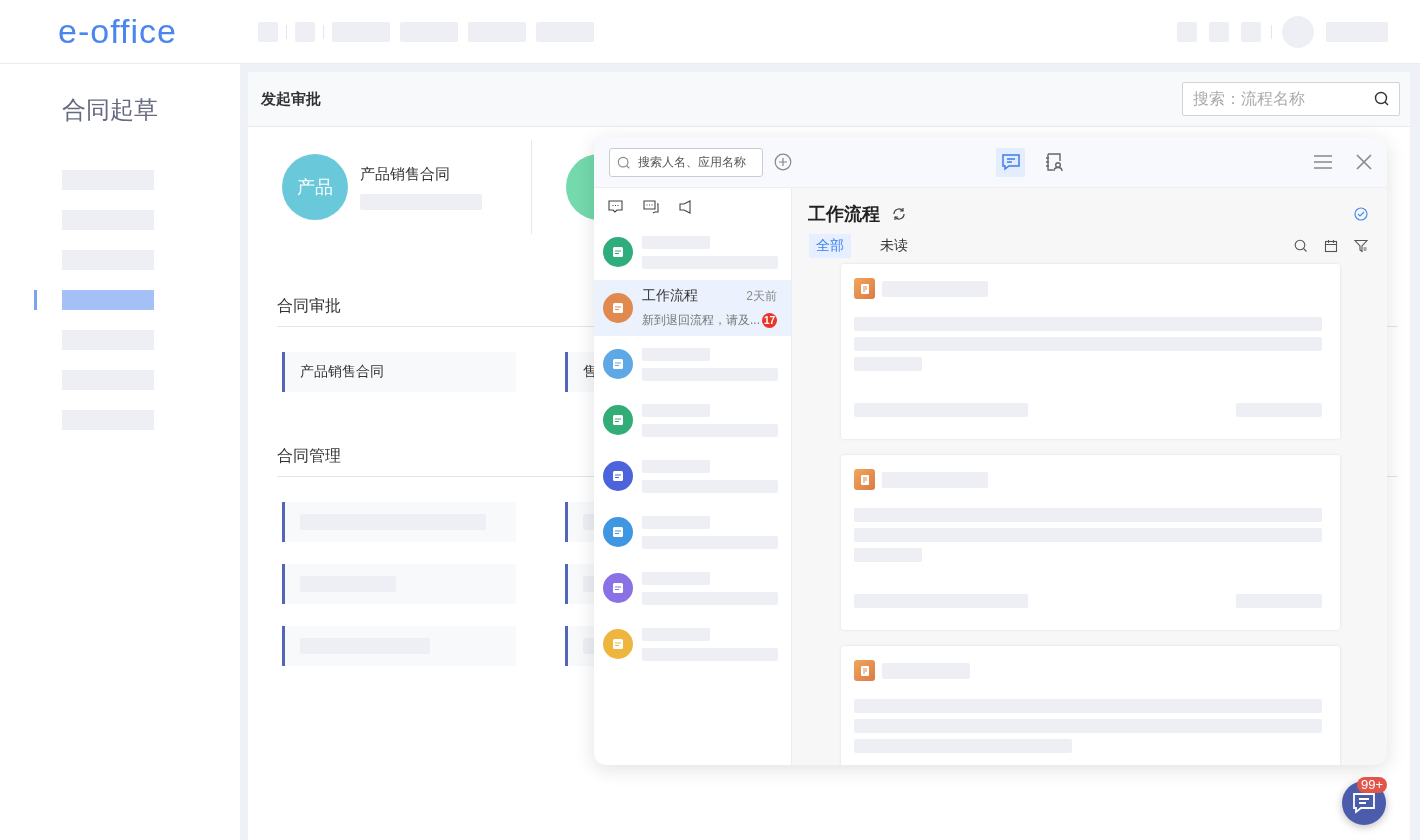 Image resolution: width=1420 pixels, height=840 pixels. Describe the element at coordinates (686, 162) in the screenshot. I see `contact-search-field: 搜索人名、应用名称` at that location.